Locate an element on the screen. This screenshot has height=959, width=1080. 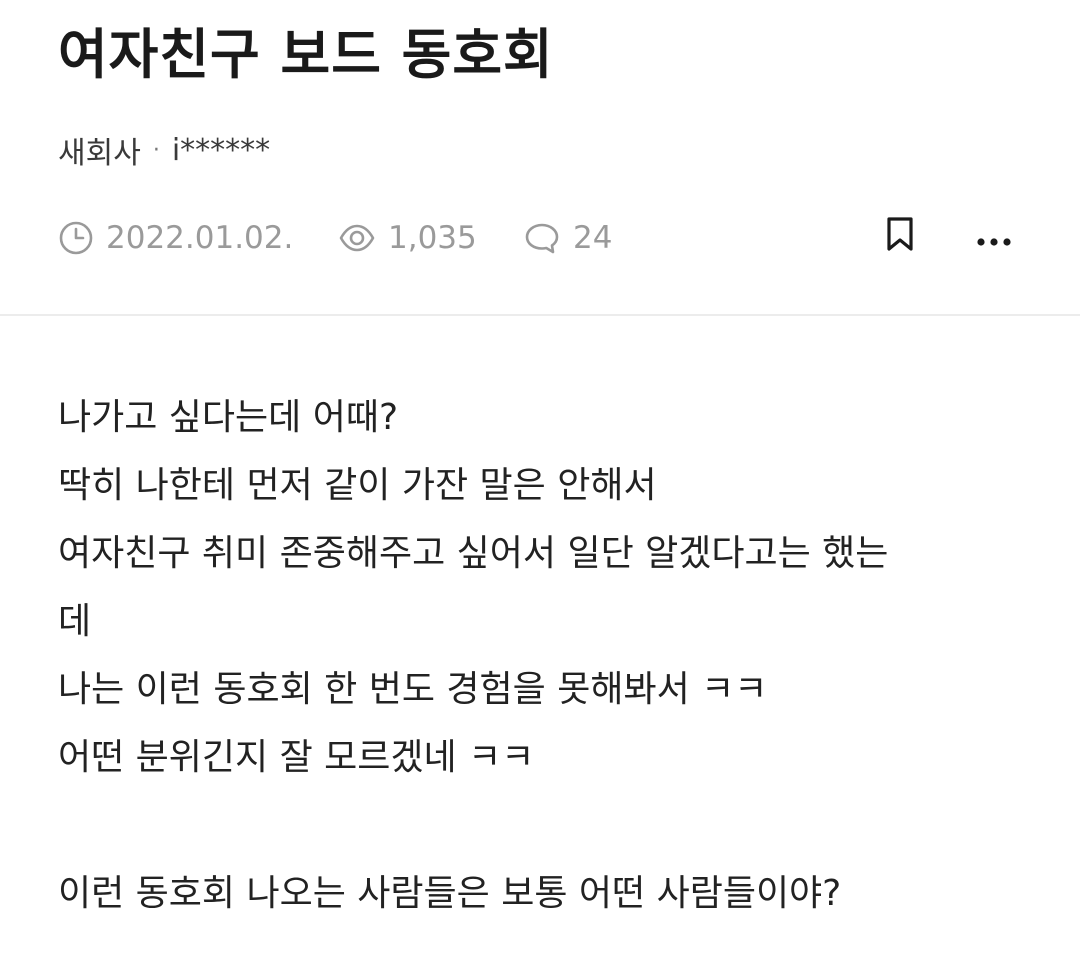
date-text: 2022.01.02. is located at coordinates (200, 238).